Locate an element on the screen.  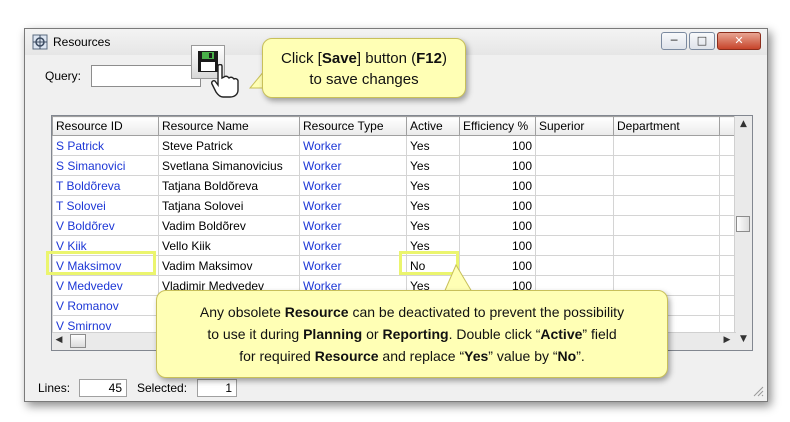
save-callout-line-1: Click [Save] button (F12) is located at coordinates (364, 58).